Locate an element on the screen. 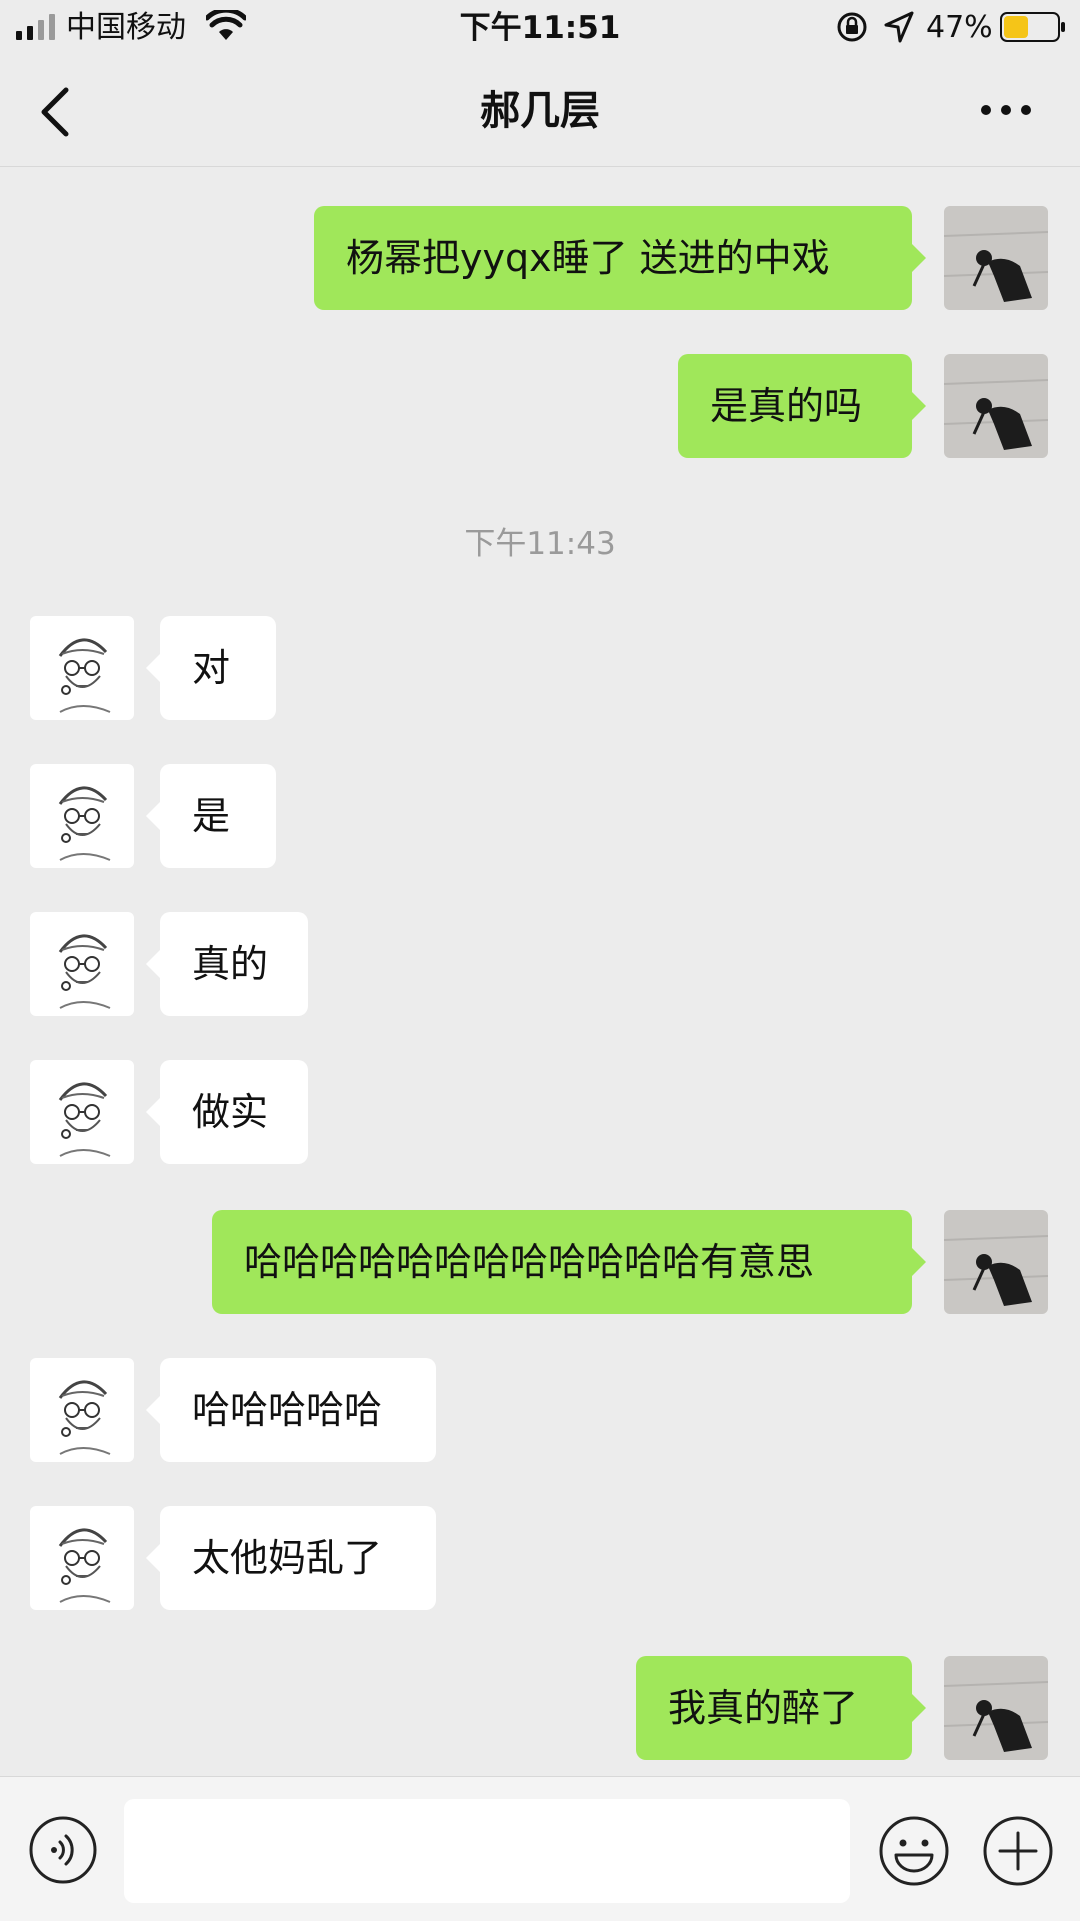 Image resolution: width=1080 pixels, height=1921 pixels. battery-fill is located at coordinates (1016, 27).